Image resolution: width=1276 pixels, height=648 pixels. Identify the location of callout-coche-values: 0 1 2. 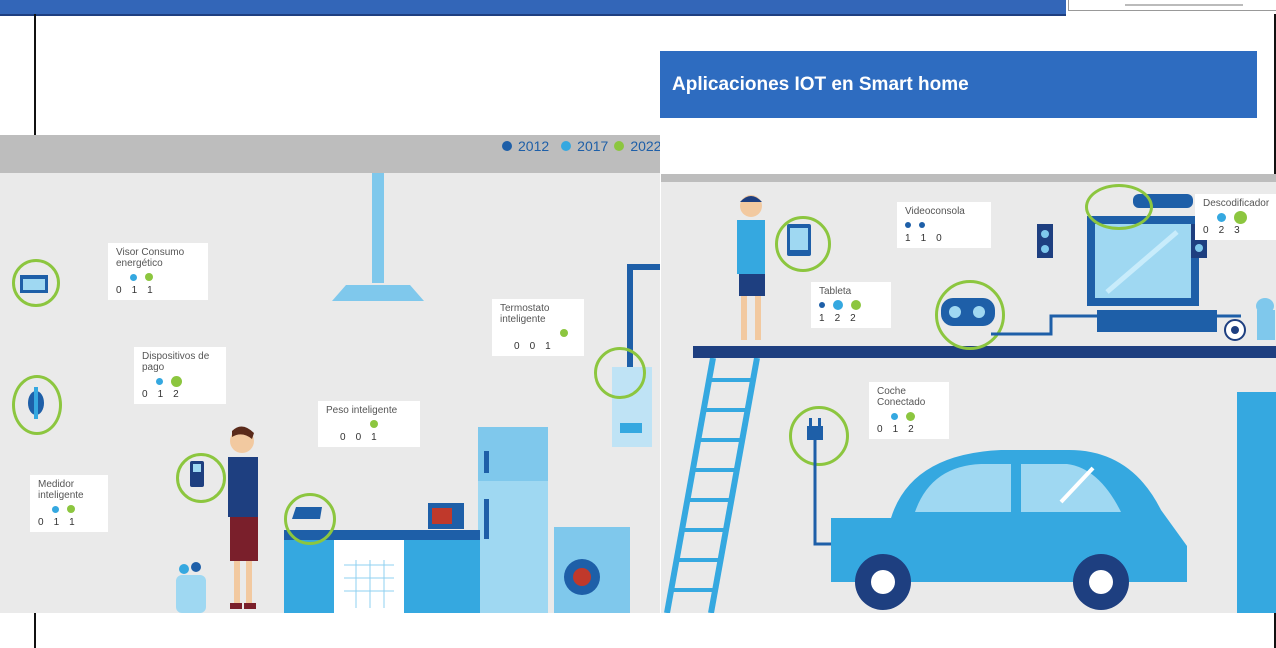
(909, 429).